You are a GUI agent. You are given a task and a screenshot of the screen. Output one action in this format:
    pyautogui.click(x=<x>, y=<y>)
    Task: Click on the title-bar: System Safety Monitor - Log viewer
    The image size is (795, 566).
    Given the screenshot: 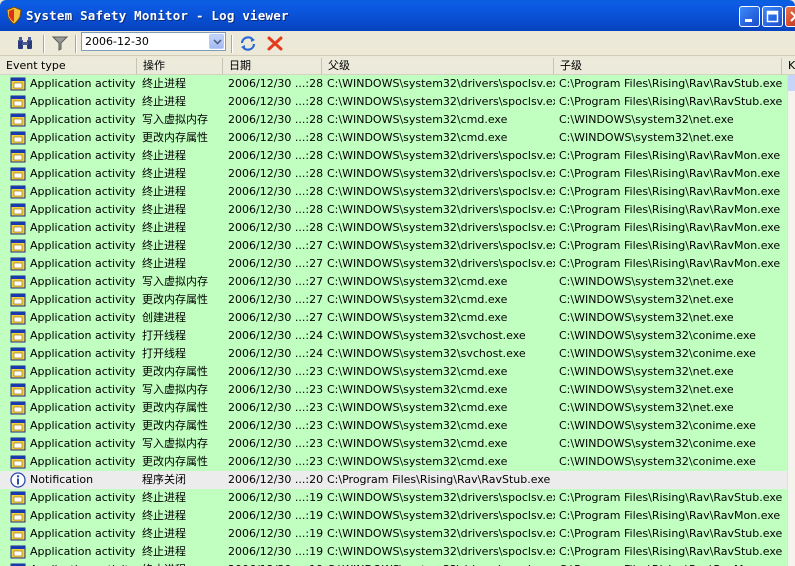 What is the action you would take?
    pyautogui.click(x=397, y=15)
    